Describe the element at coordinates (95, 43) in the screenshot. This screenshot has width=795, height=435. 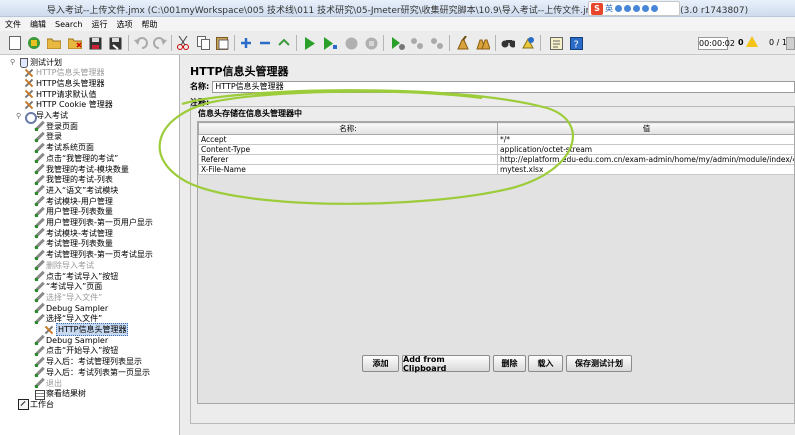
I see `save-icon` at that location.